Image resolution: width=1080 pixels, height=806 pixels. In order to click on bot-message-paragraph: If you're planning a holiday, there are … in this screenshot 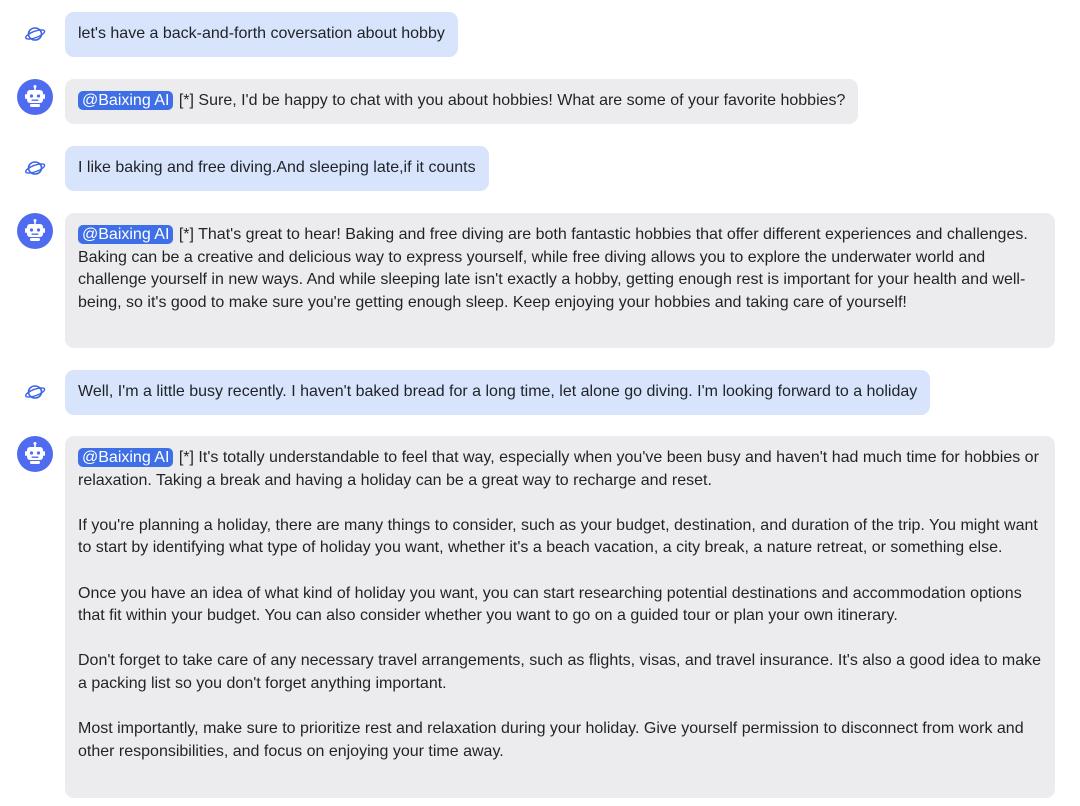, I will do `click(558, 536)`.